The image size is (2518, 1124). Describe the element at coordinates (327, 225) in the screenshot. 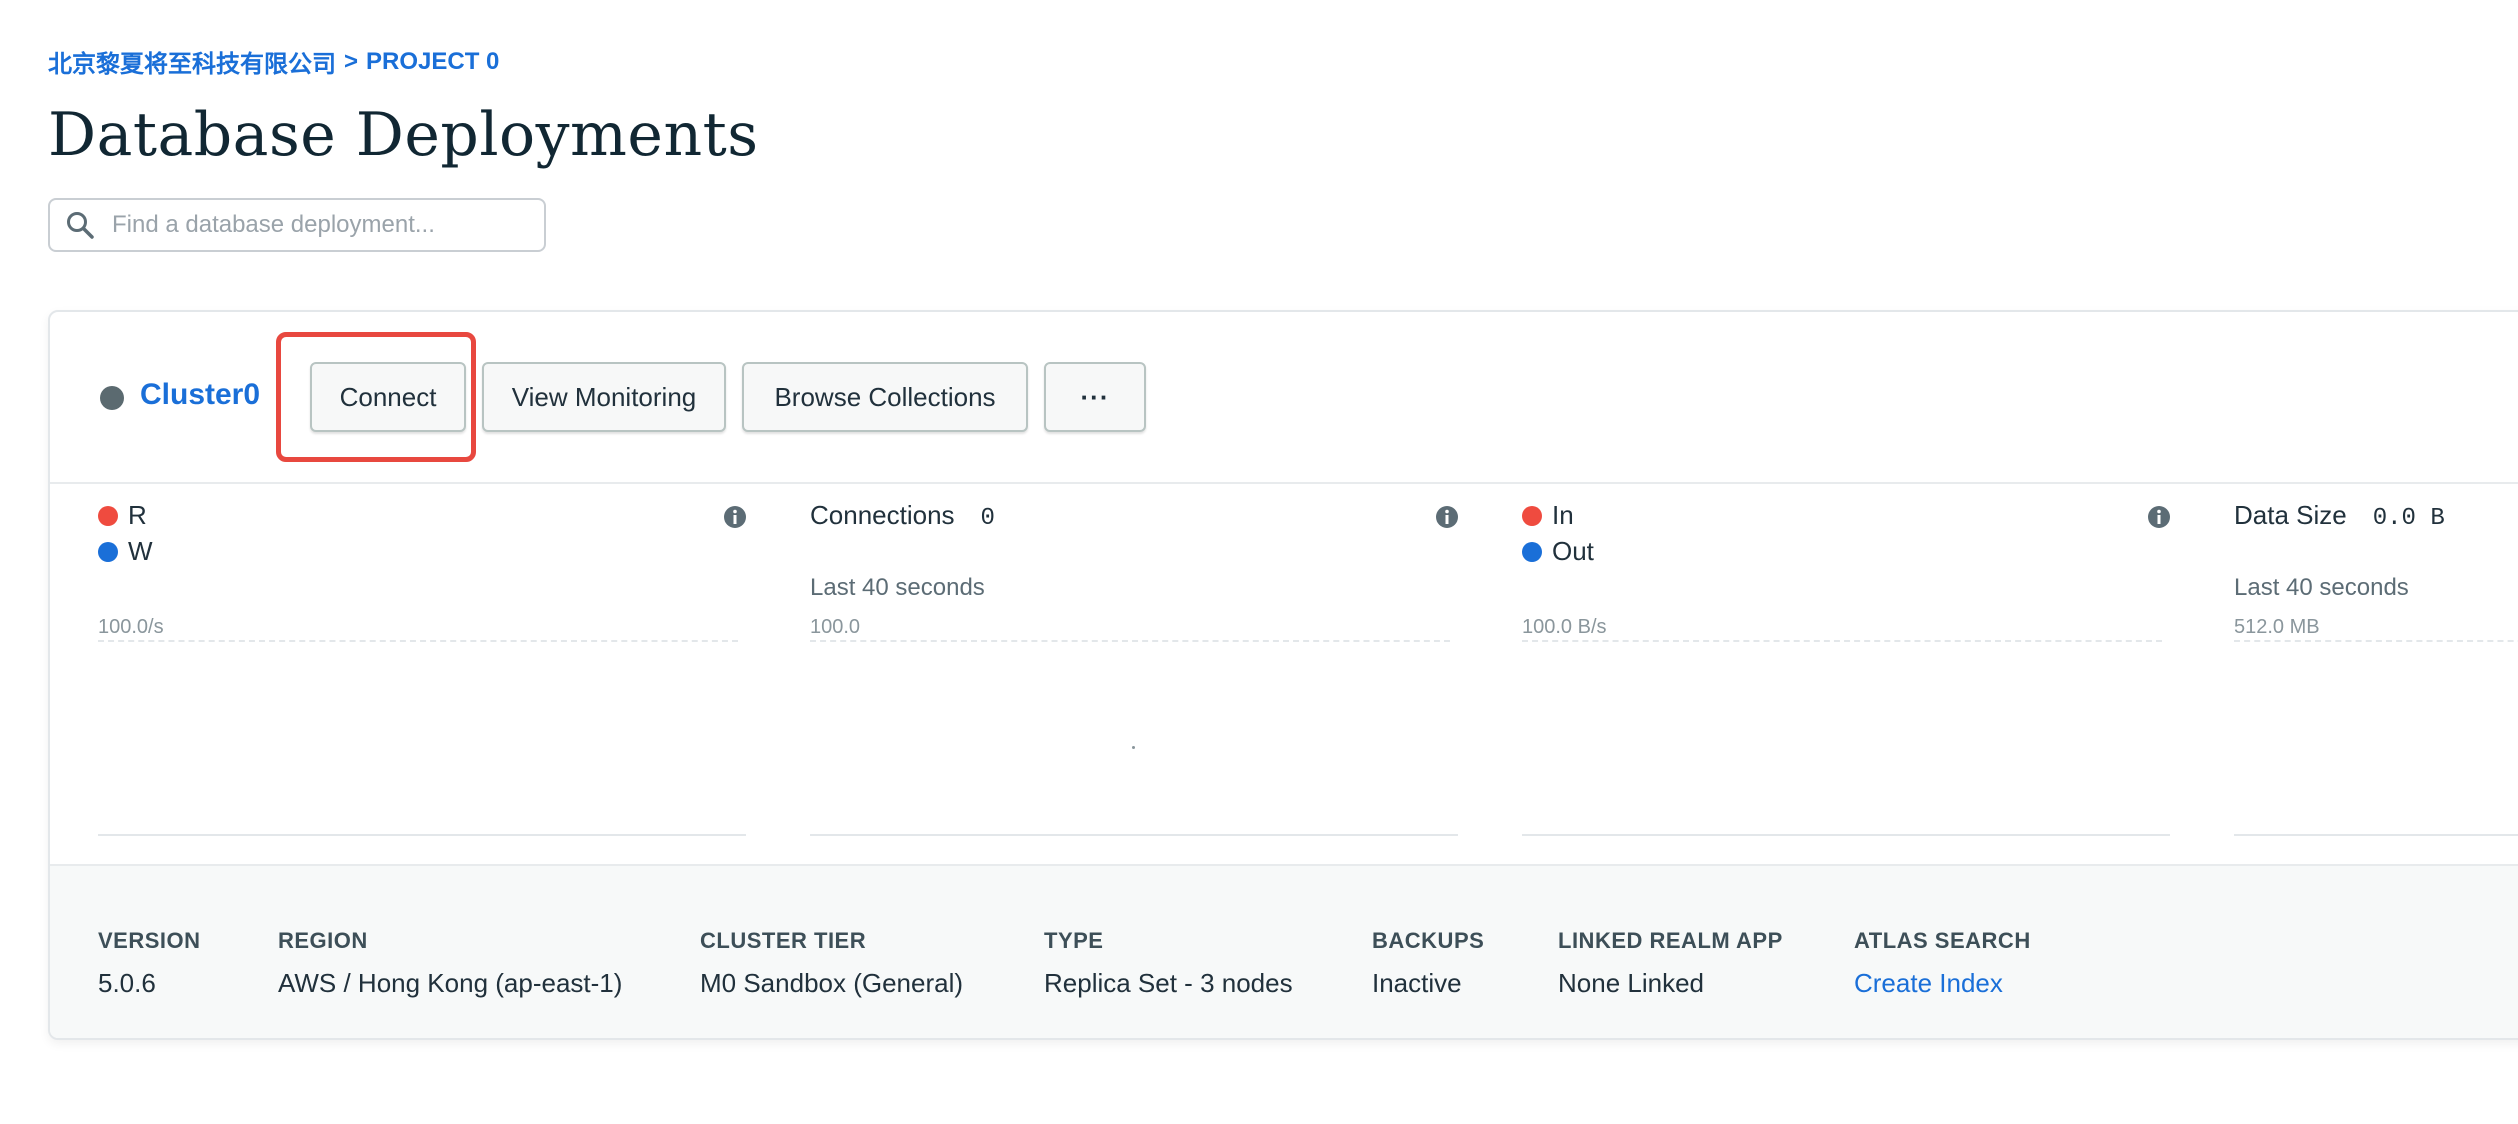

I see `search-input` at that location.